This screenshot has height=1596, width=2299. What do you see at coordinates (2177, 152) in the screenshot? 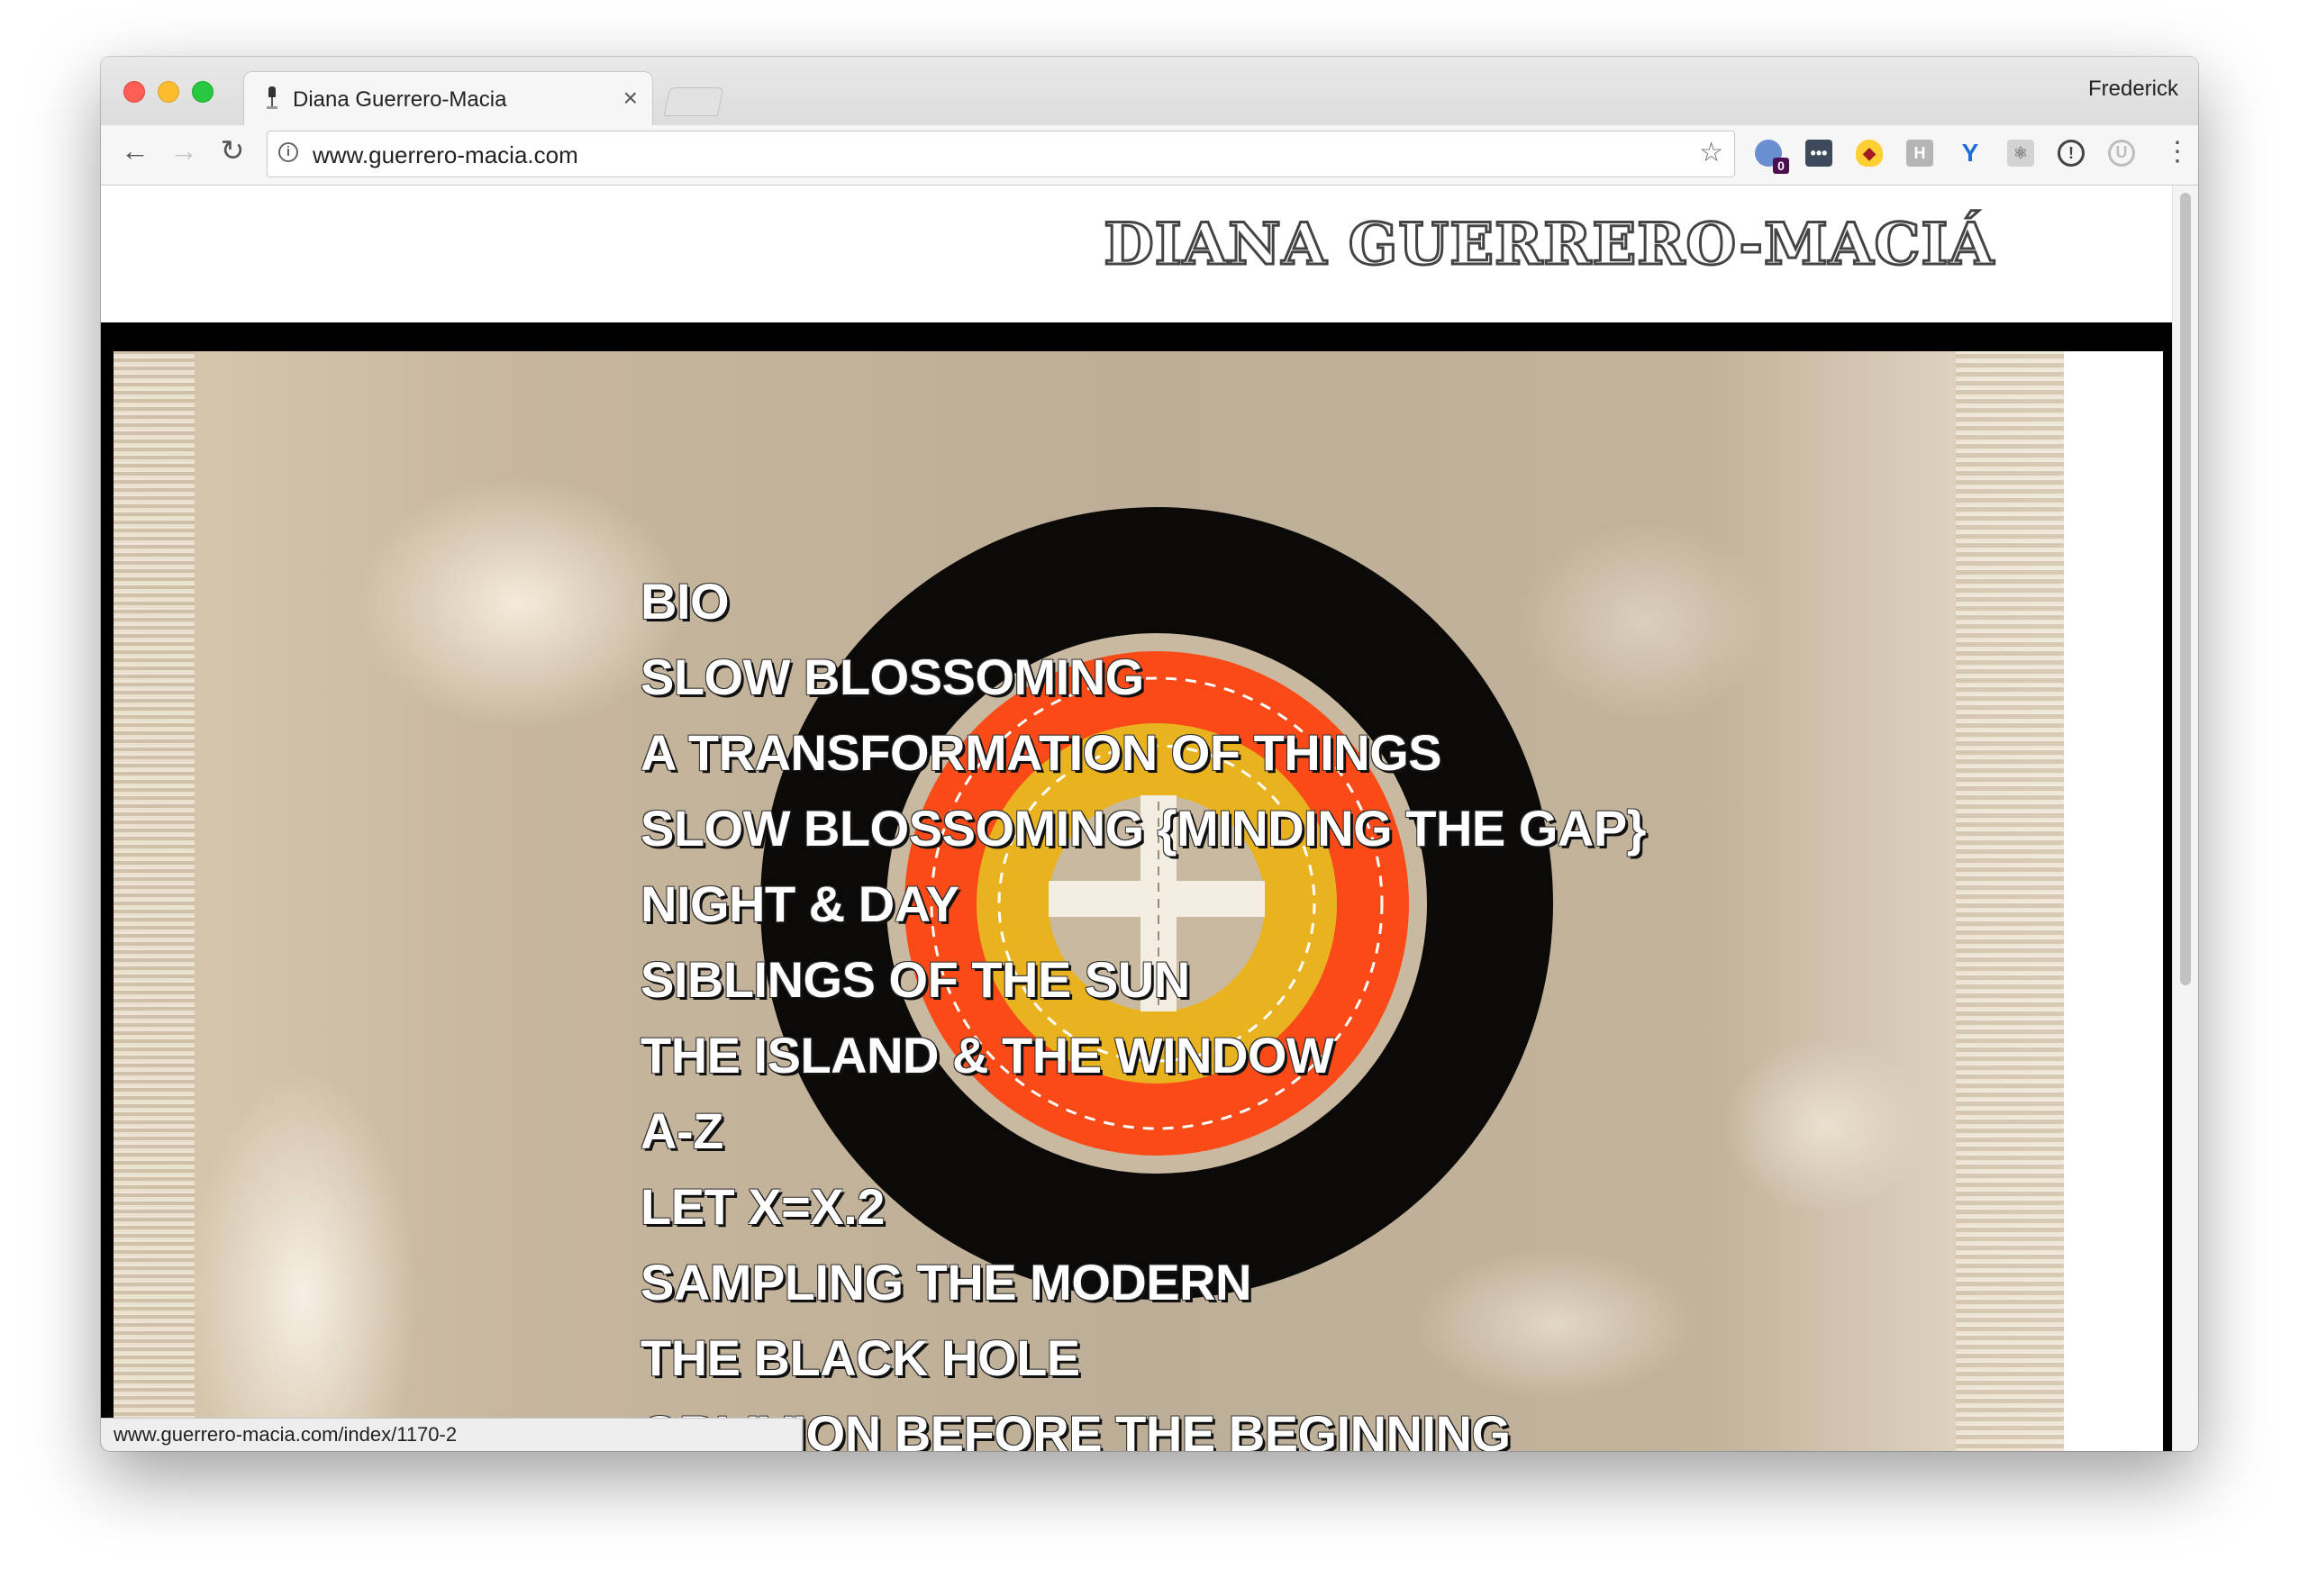
I see `browser-menu-icon: ⋮` at bounding box center [2177, 152].